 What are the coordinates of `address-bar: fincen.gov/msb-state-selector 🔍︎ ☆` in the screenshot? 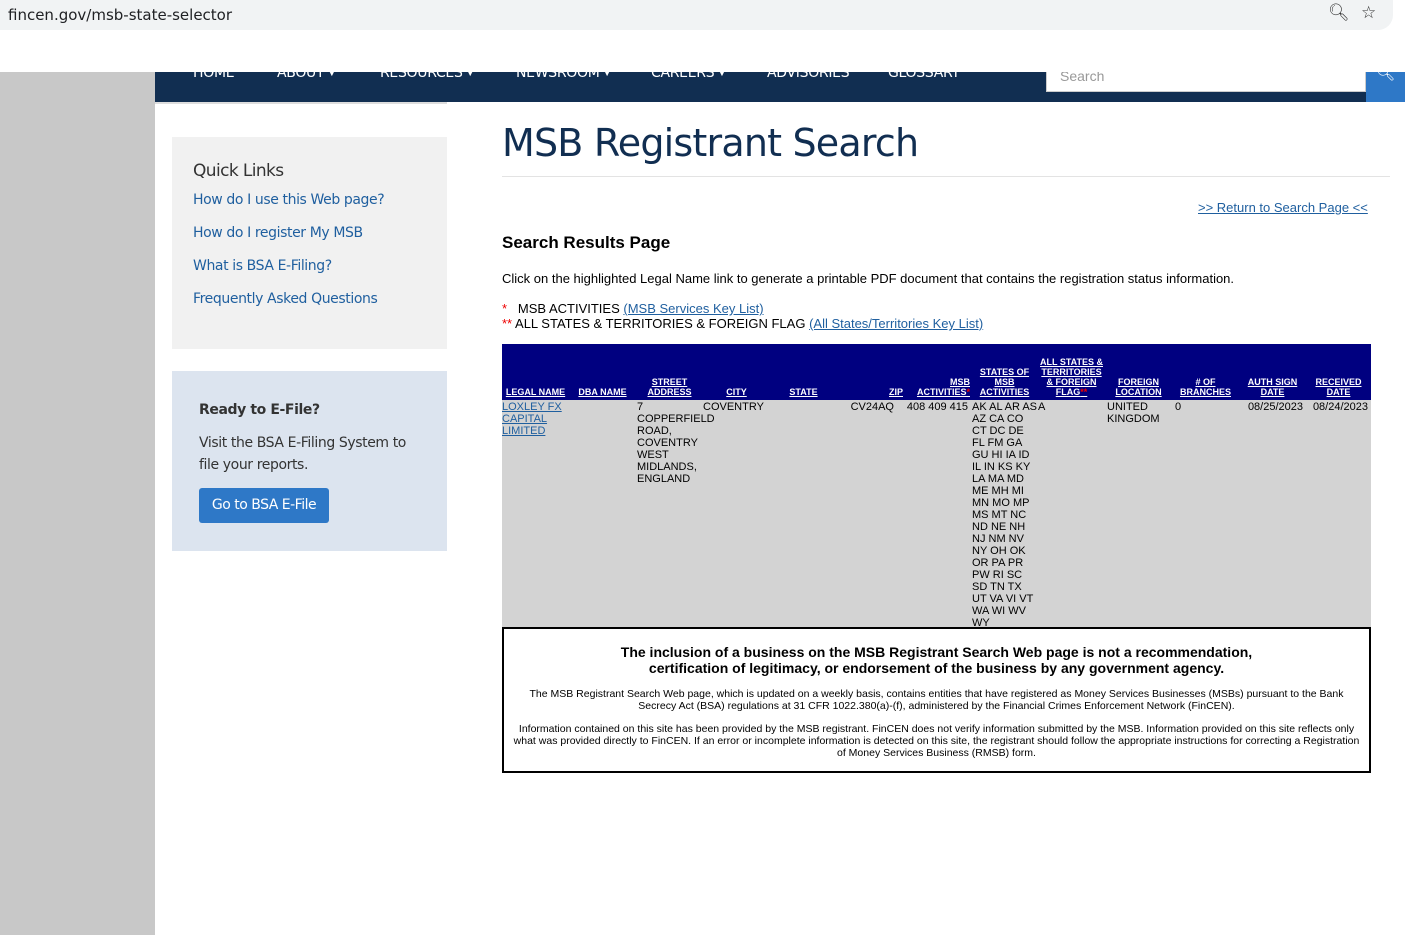 It's located at (696, 15).